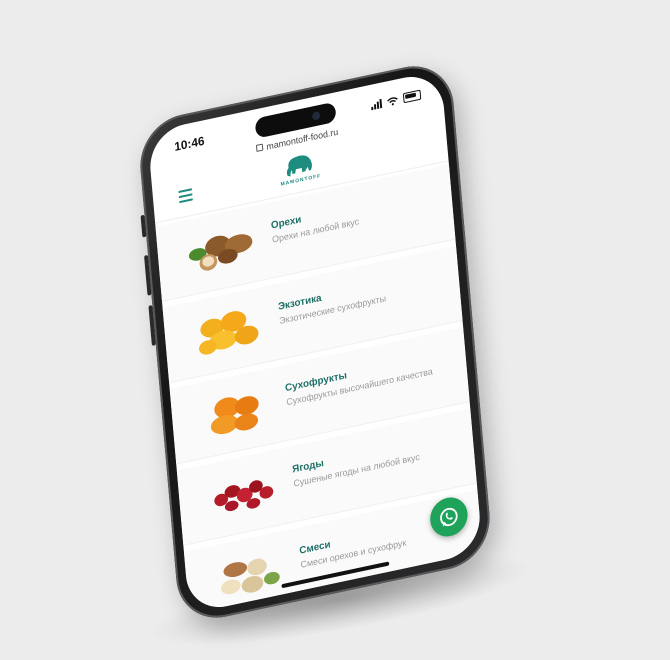 The image size is (670, 660). Describe the element at coordinates (186, 196) in the screenshot. I see `menu-icon` at that location.